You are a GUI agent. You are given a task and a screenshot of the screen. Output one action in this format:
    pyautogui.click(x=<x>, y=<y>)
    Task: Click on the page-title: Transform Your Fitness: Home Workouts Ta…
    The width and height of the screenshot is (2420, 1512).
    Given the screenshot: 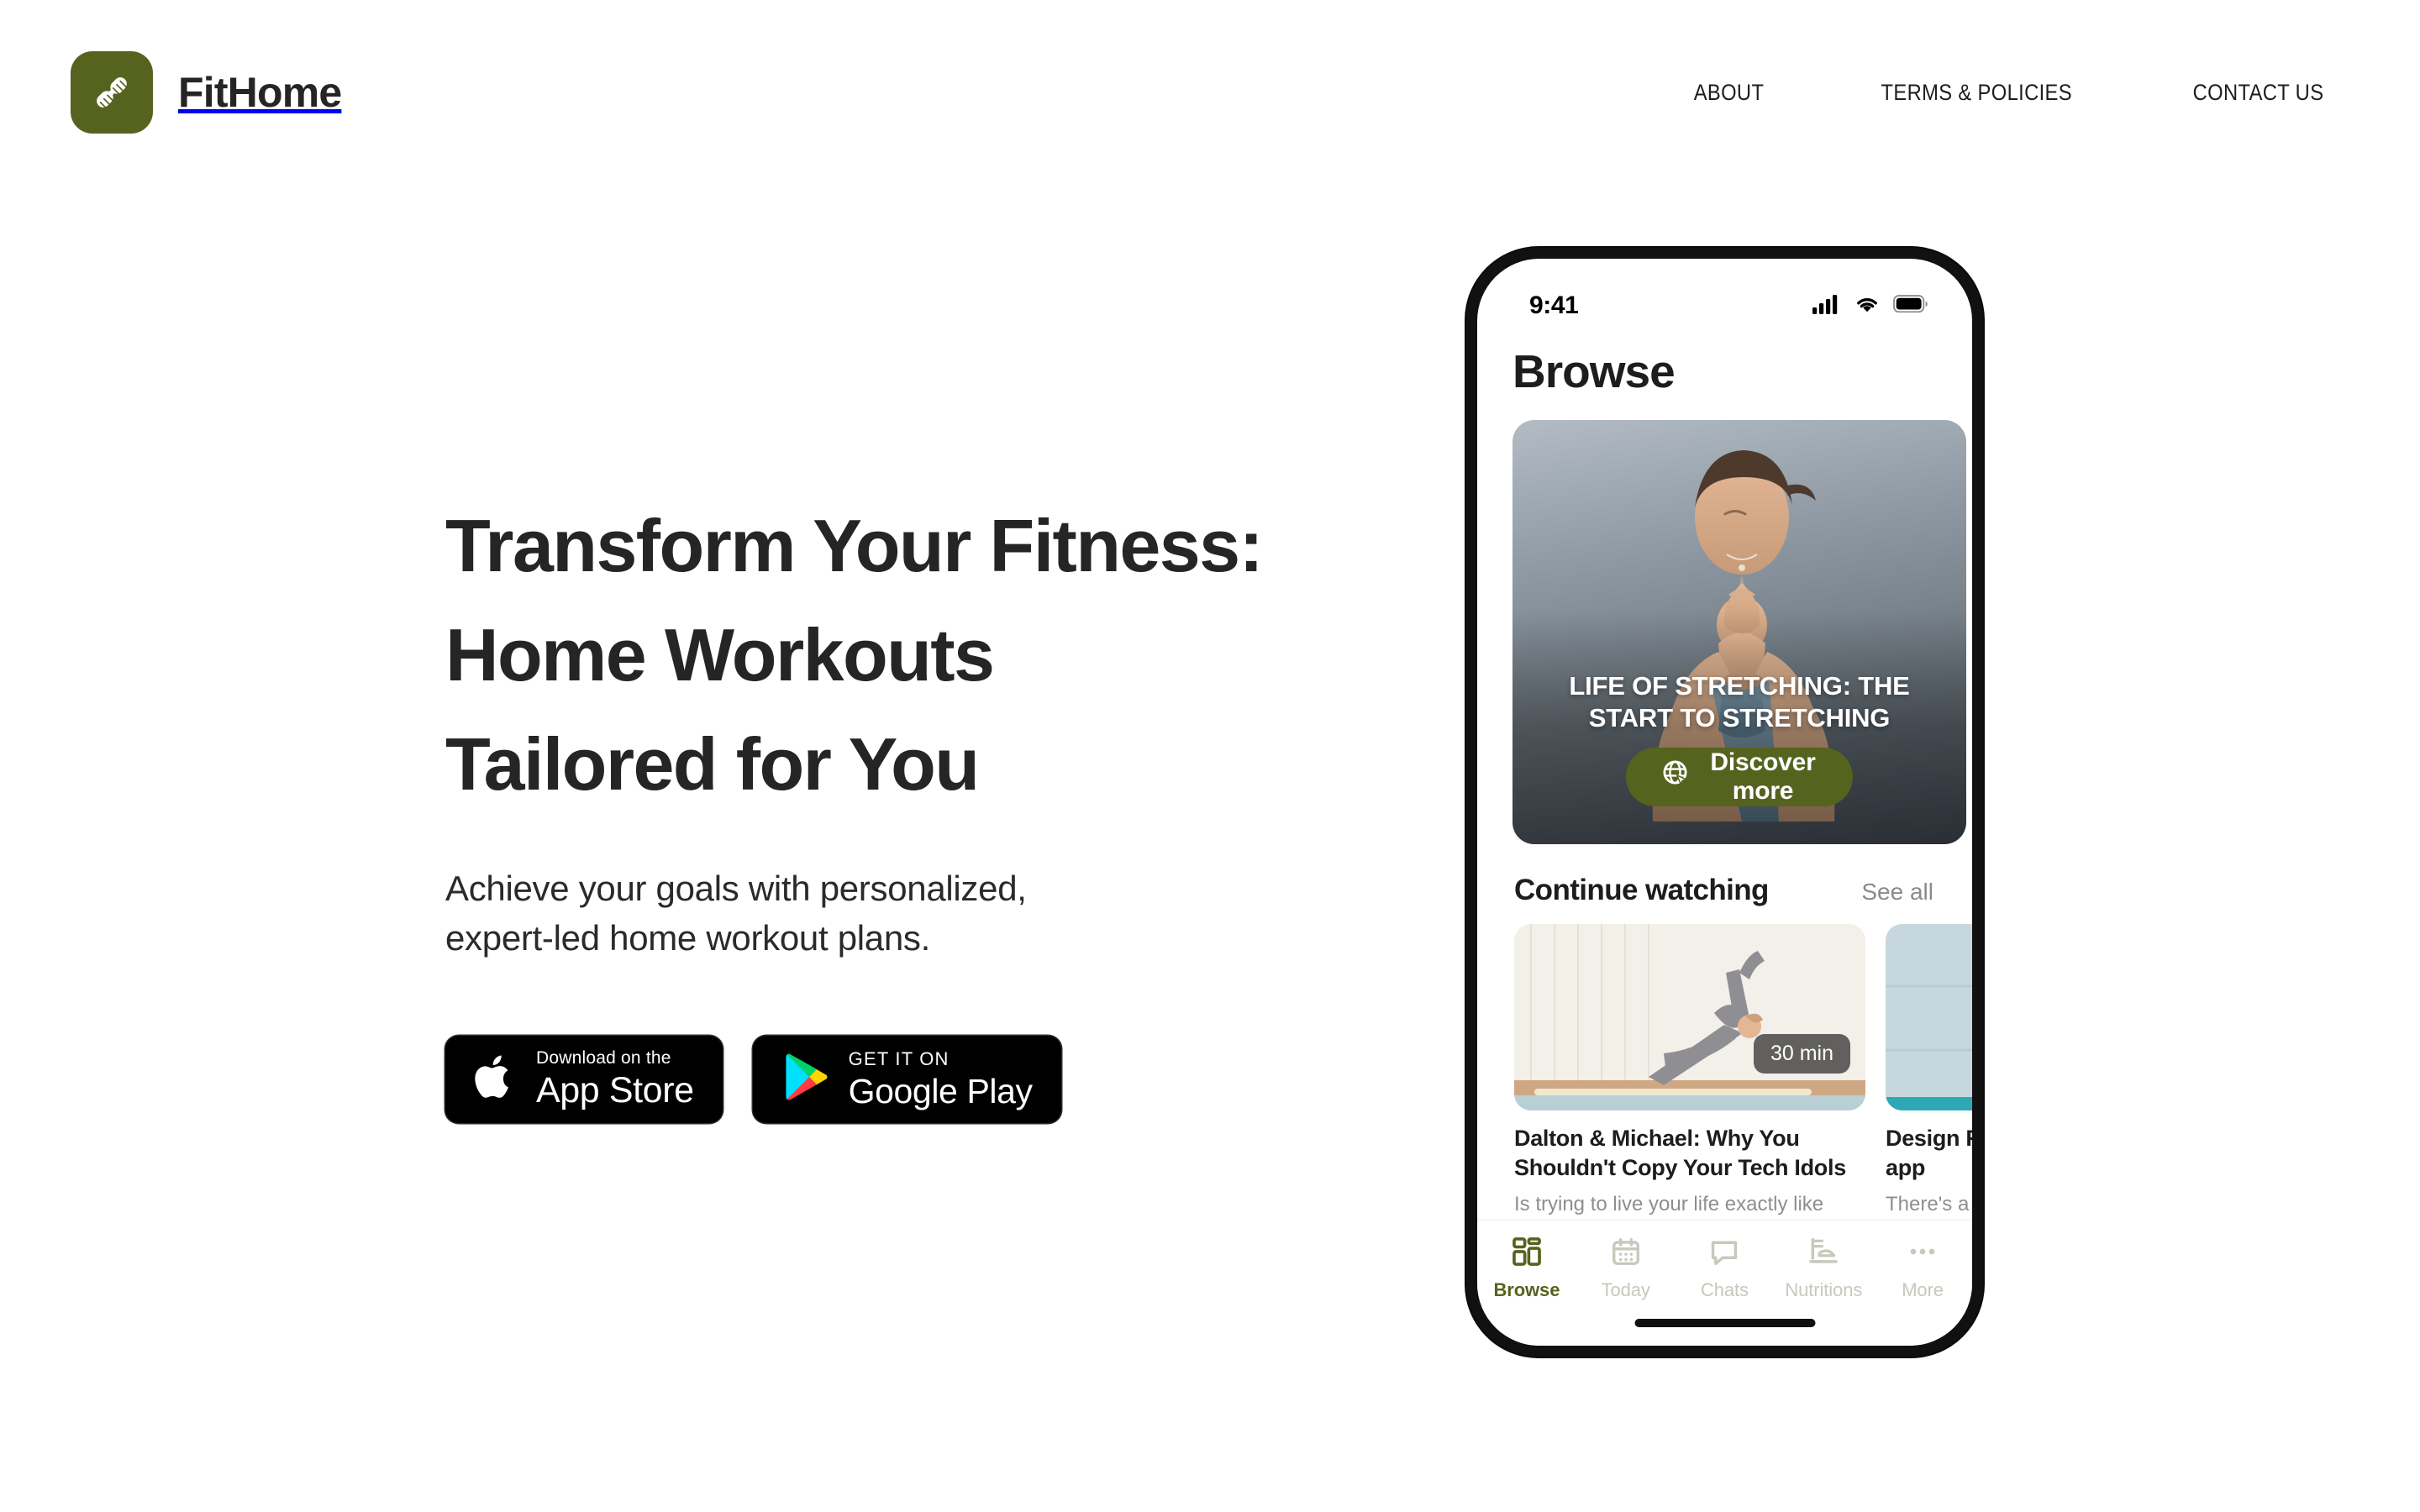 What is the action you would take?
    pyautogui.click(x=891, y=655)
    